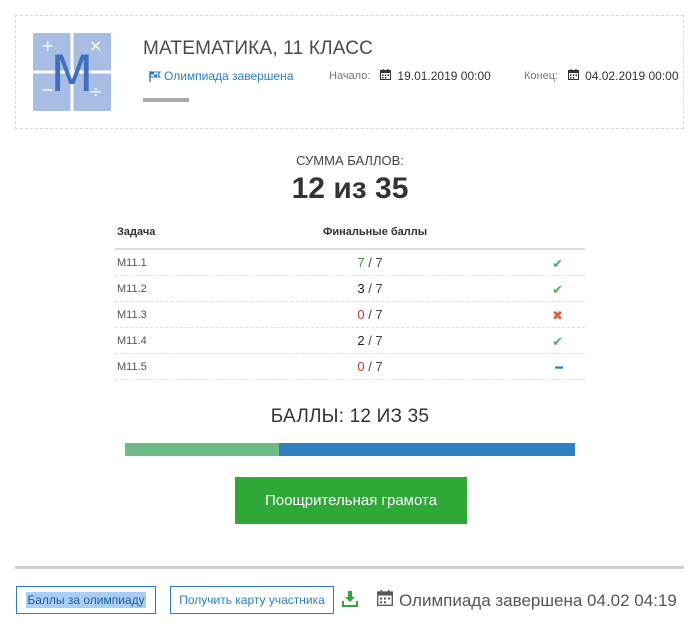 This screenshot has width=700, height=629. I want to click on award-certificate-button: Поощрительная грамота, so click(351, 500).